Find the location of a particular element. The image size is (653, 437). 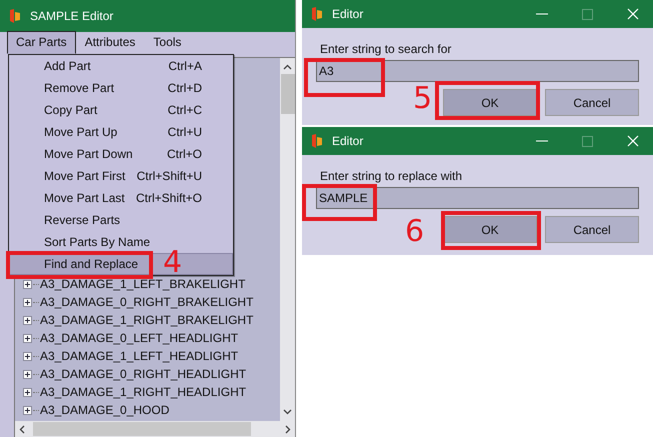

menu-item: Copy Part Ctrl+C is located at coordinates (121, 110).